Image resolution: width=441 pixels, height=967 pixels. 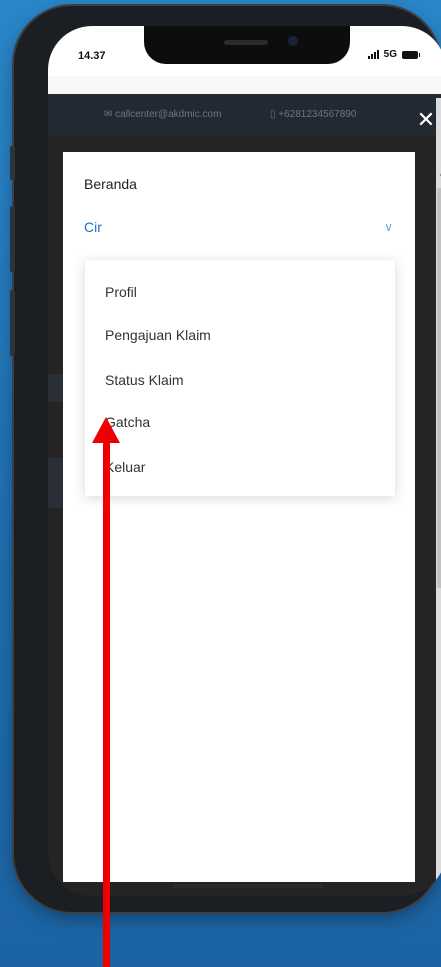 I want to click on scrollbar: ▲, so click(x=438, y=497).